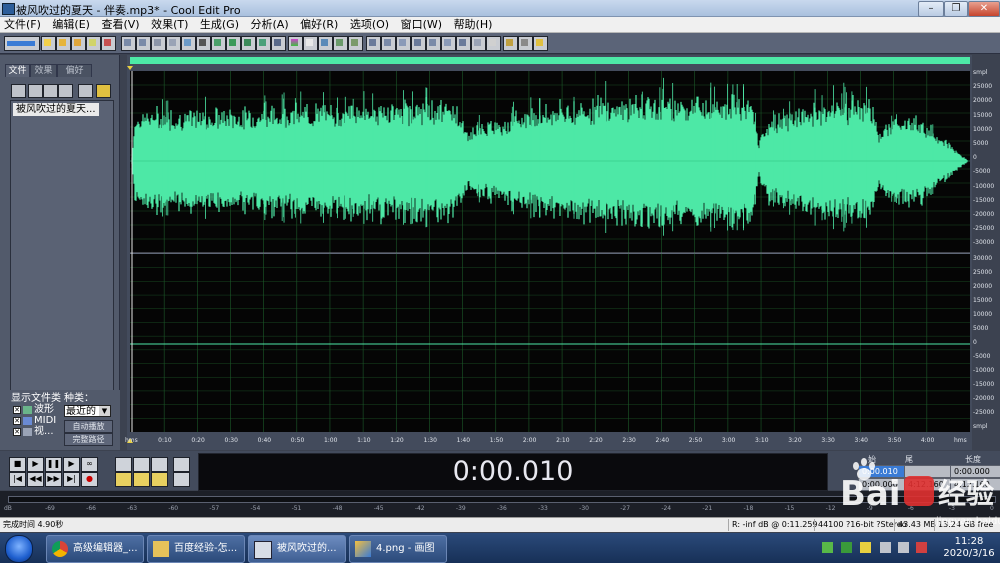 The width and height of the screenshot is (1000, 563). Describe the element at coordinates (882, 471) in the screenshot. I see `sel-begin-field: 0:00.010` at that location.